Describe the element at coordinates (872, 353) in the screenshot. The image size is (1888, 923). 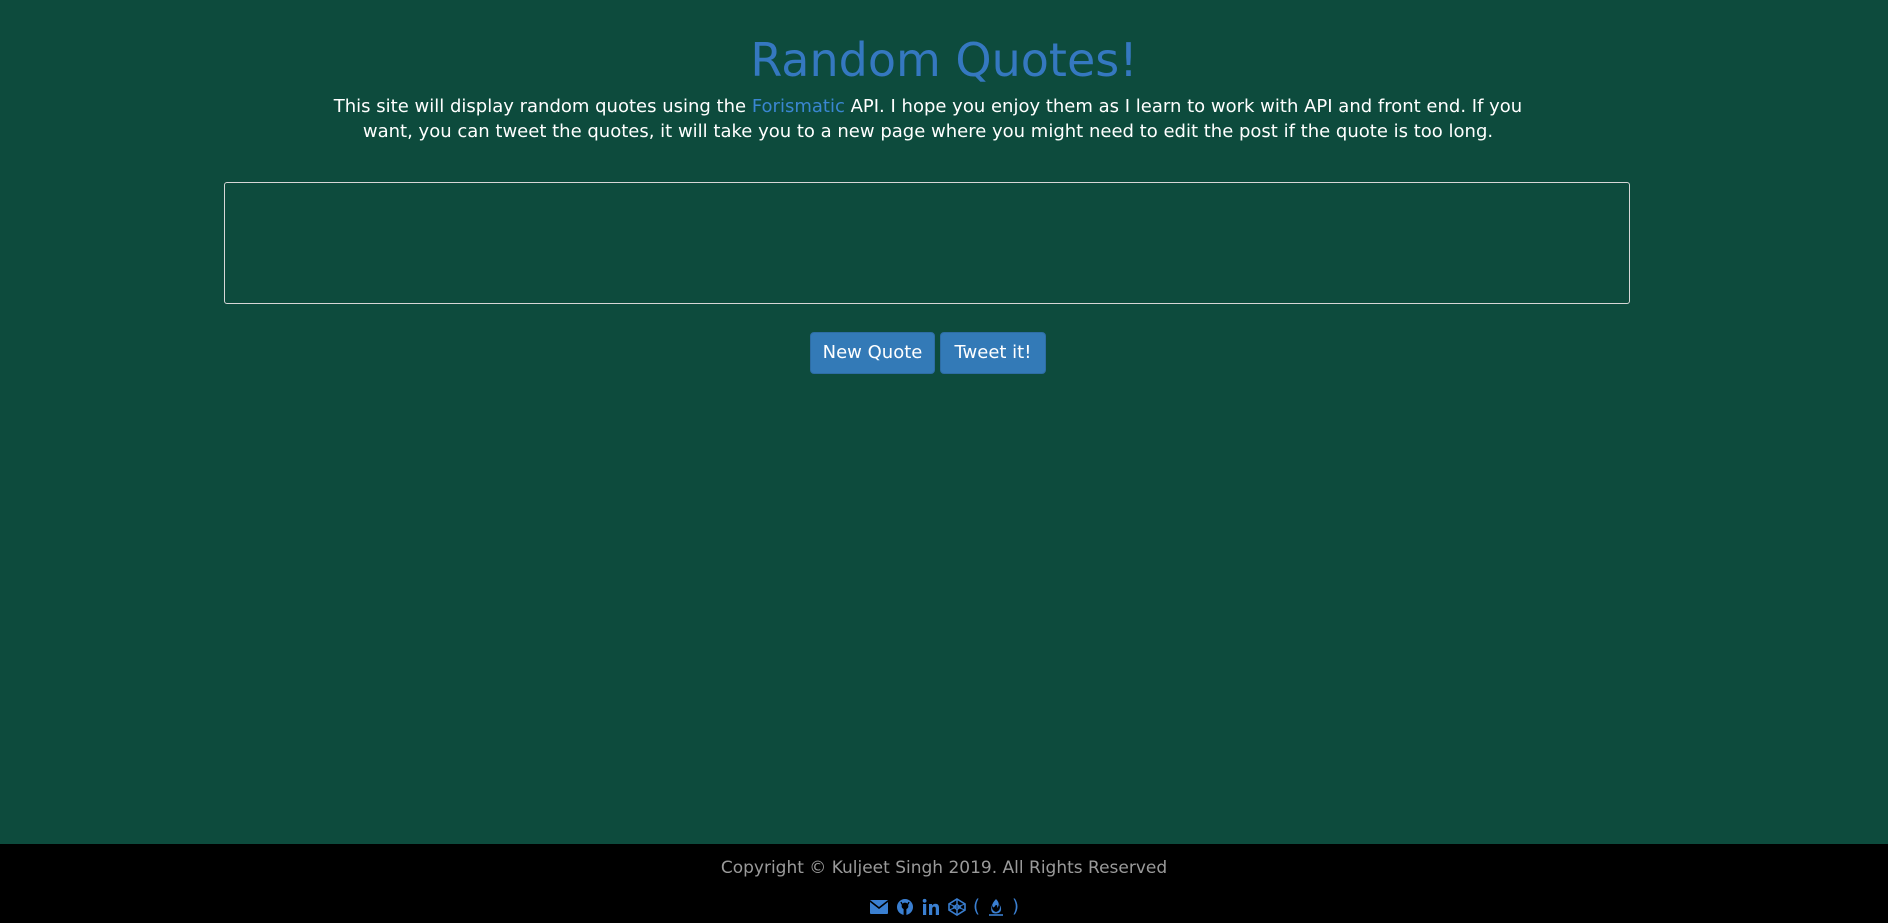
I see `new-quote-button: New Quote` at that location.